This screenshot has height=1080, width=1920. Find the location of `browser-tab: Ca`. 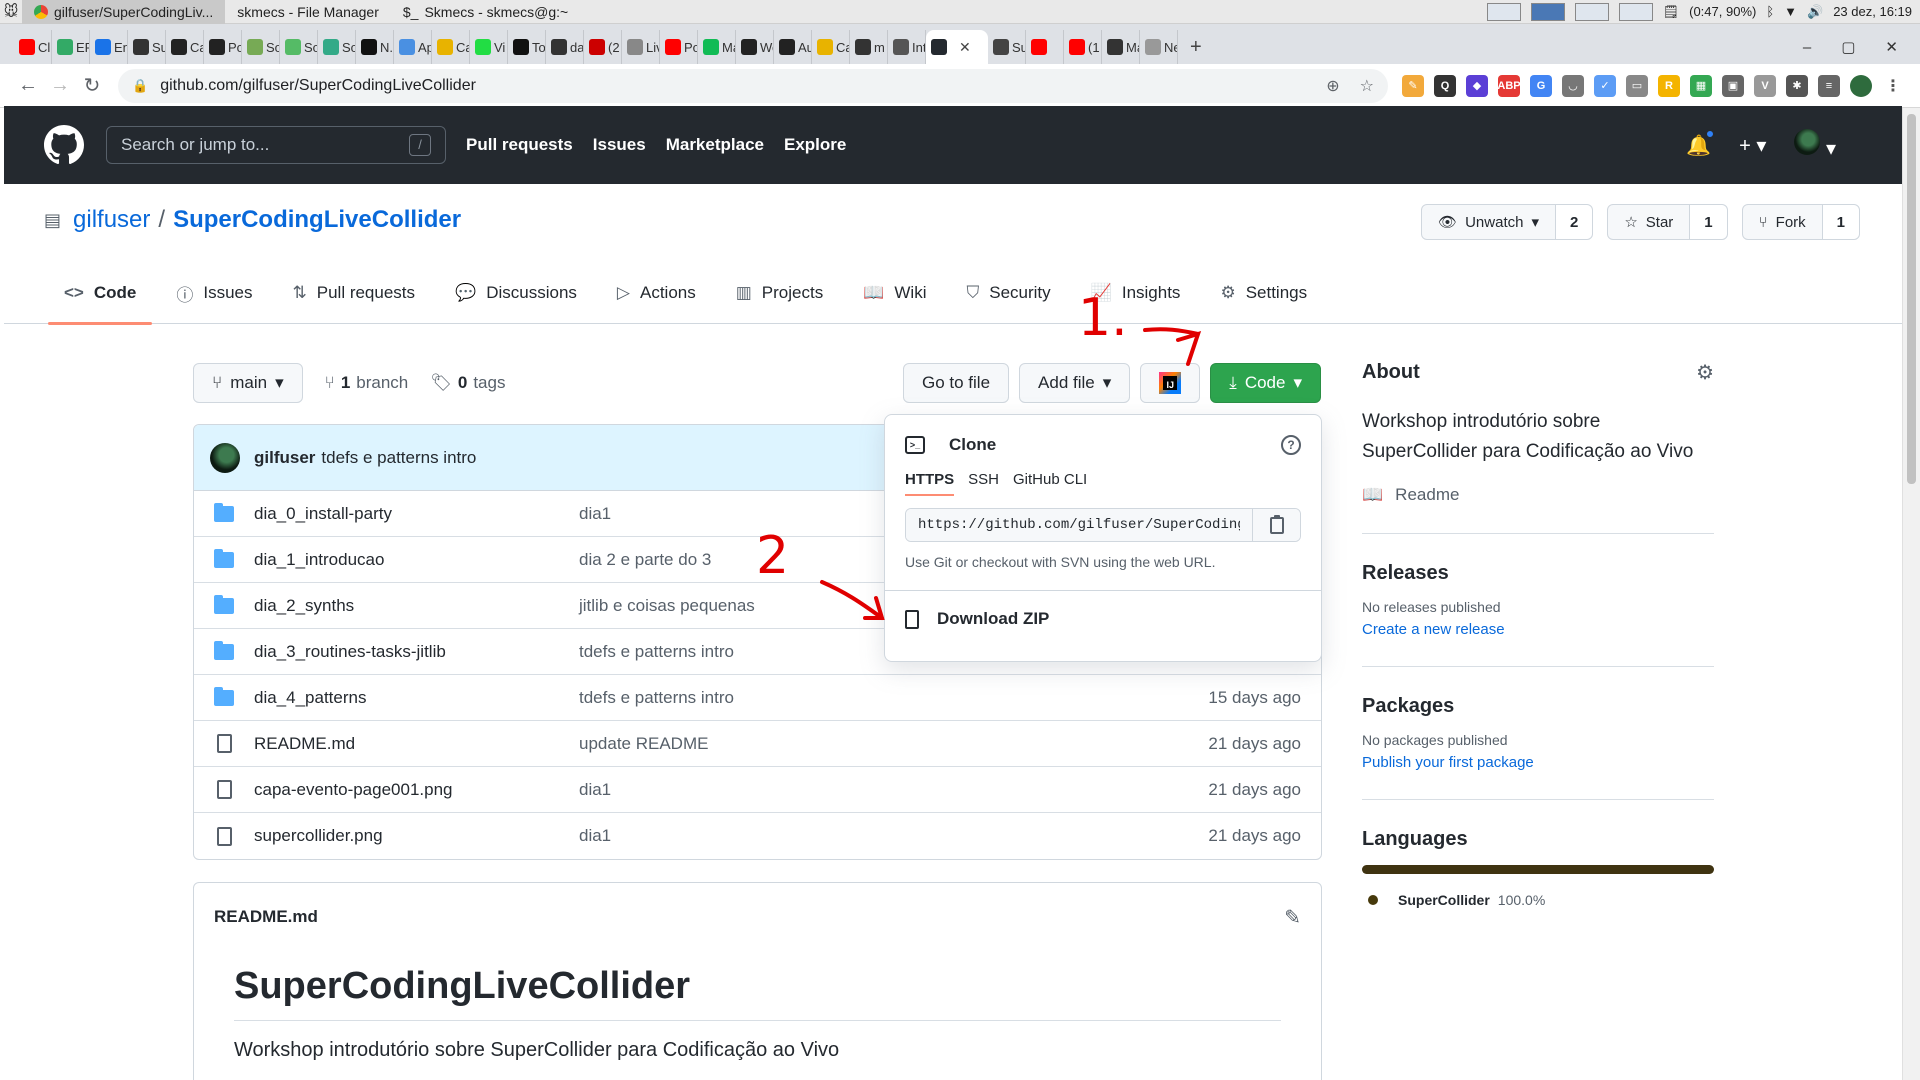

browser-tab: Ca is located at coordinates (185, 47).